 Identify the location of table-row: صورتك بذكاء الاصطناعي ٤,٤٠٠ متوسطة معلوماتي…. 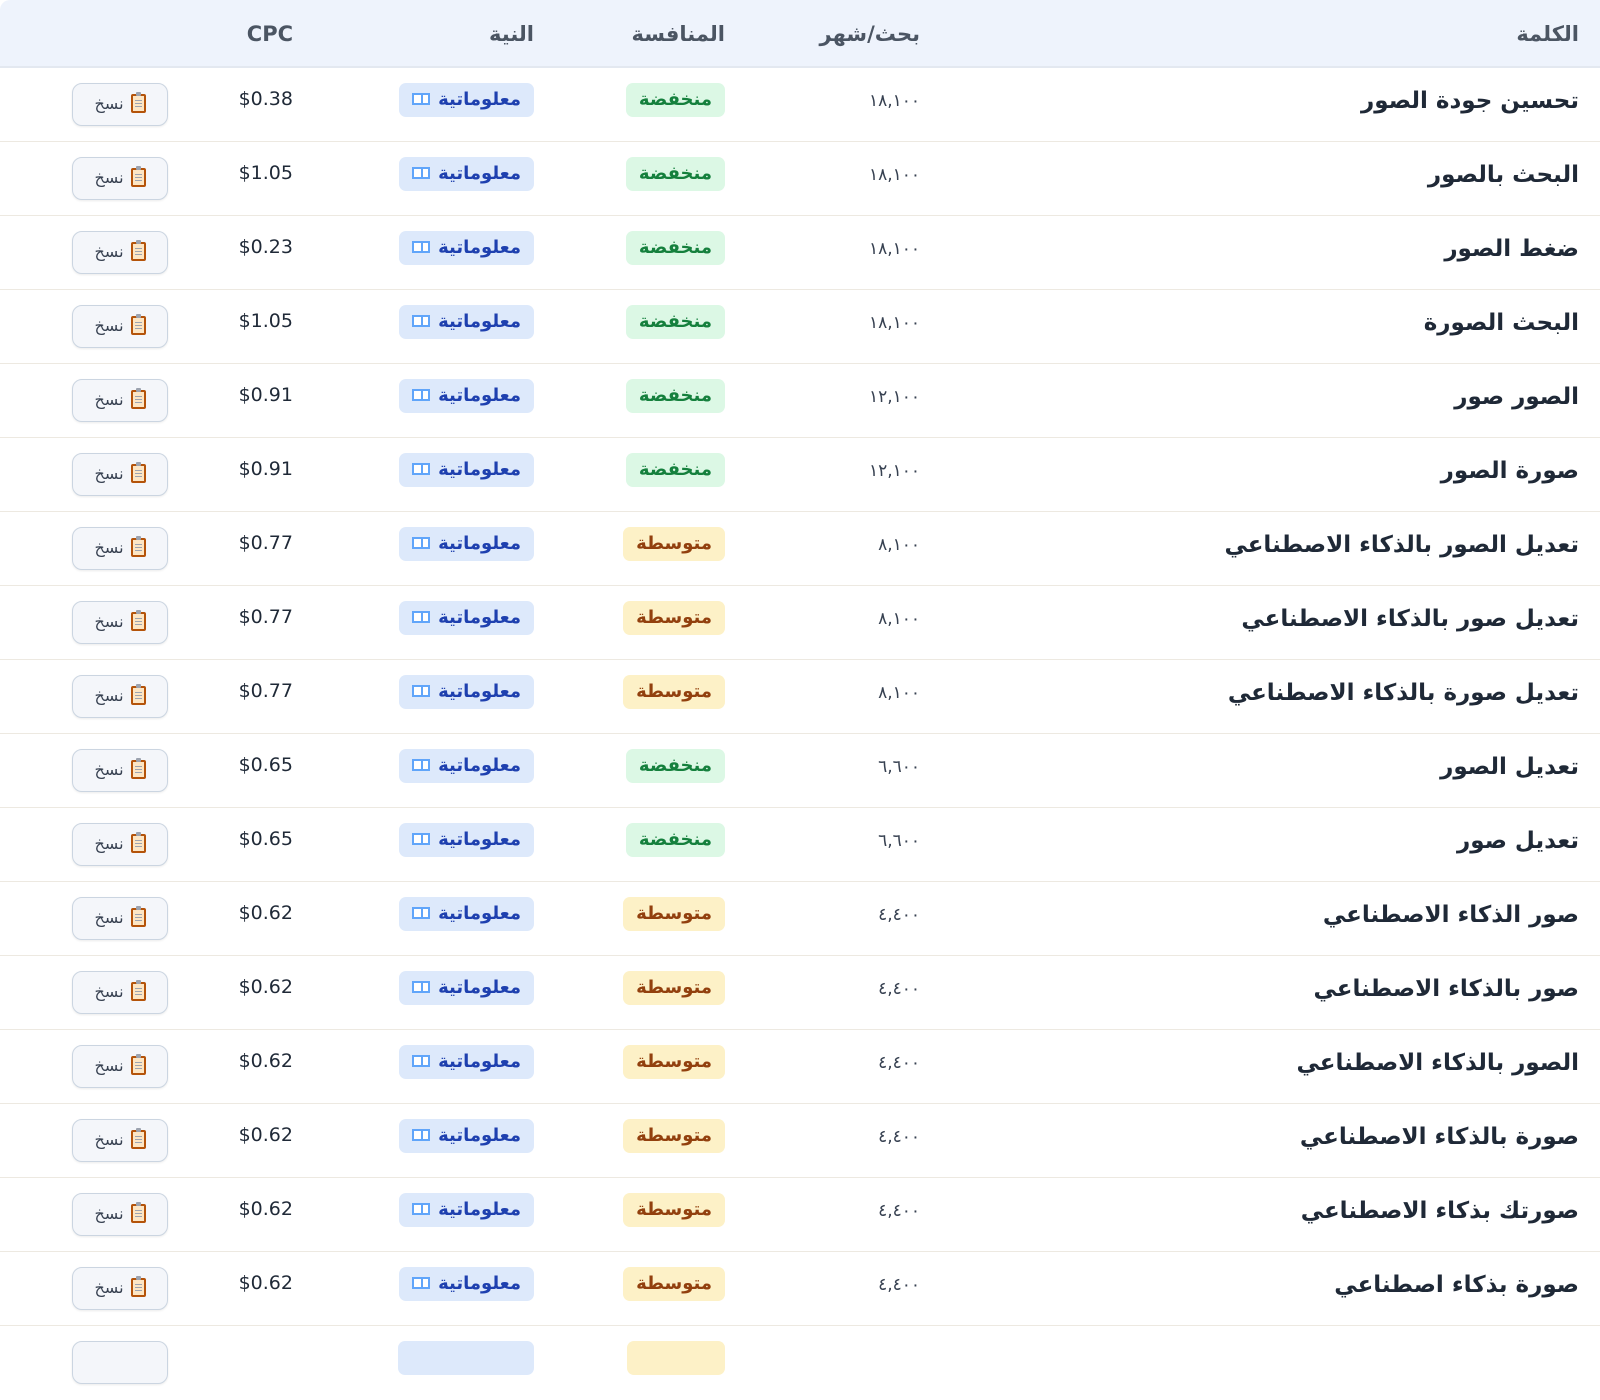
(800, 1215).